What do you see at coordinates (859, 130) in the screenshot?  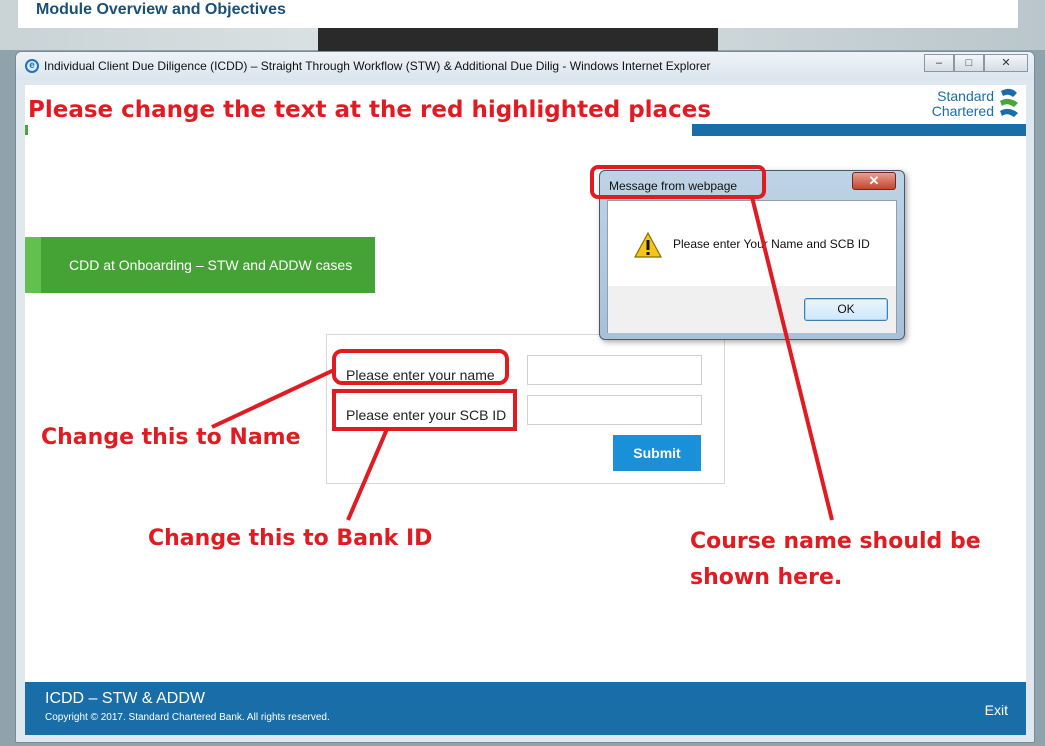 I see `header-band` at bounding box center [859, 130].